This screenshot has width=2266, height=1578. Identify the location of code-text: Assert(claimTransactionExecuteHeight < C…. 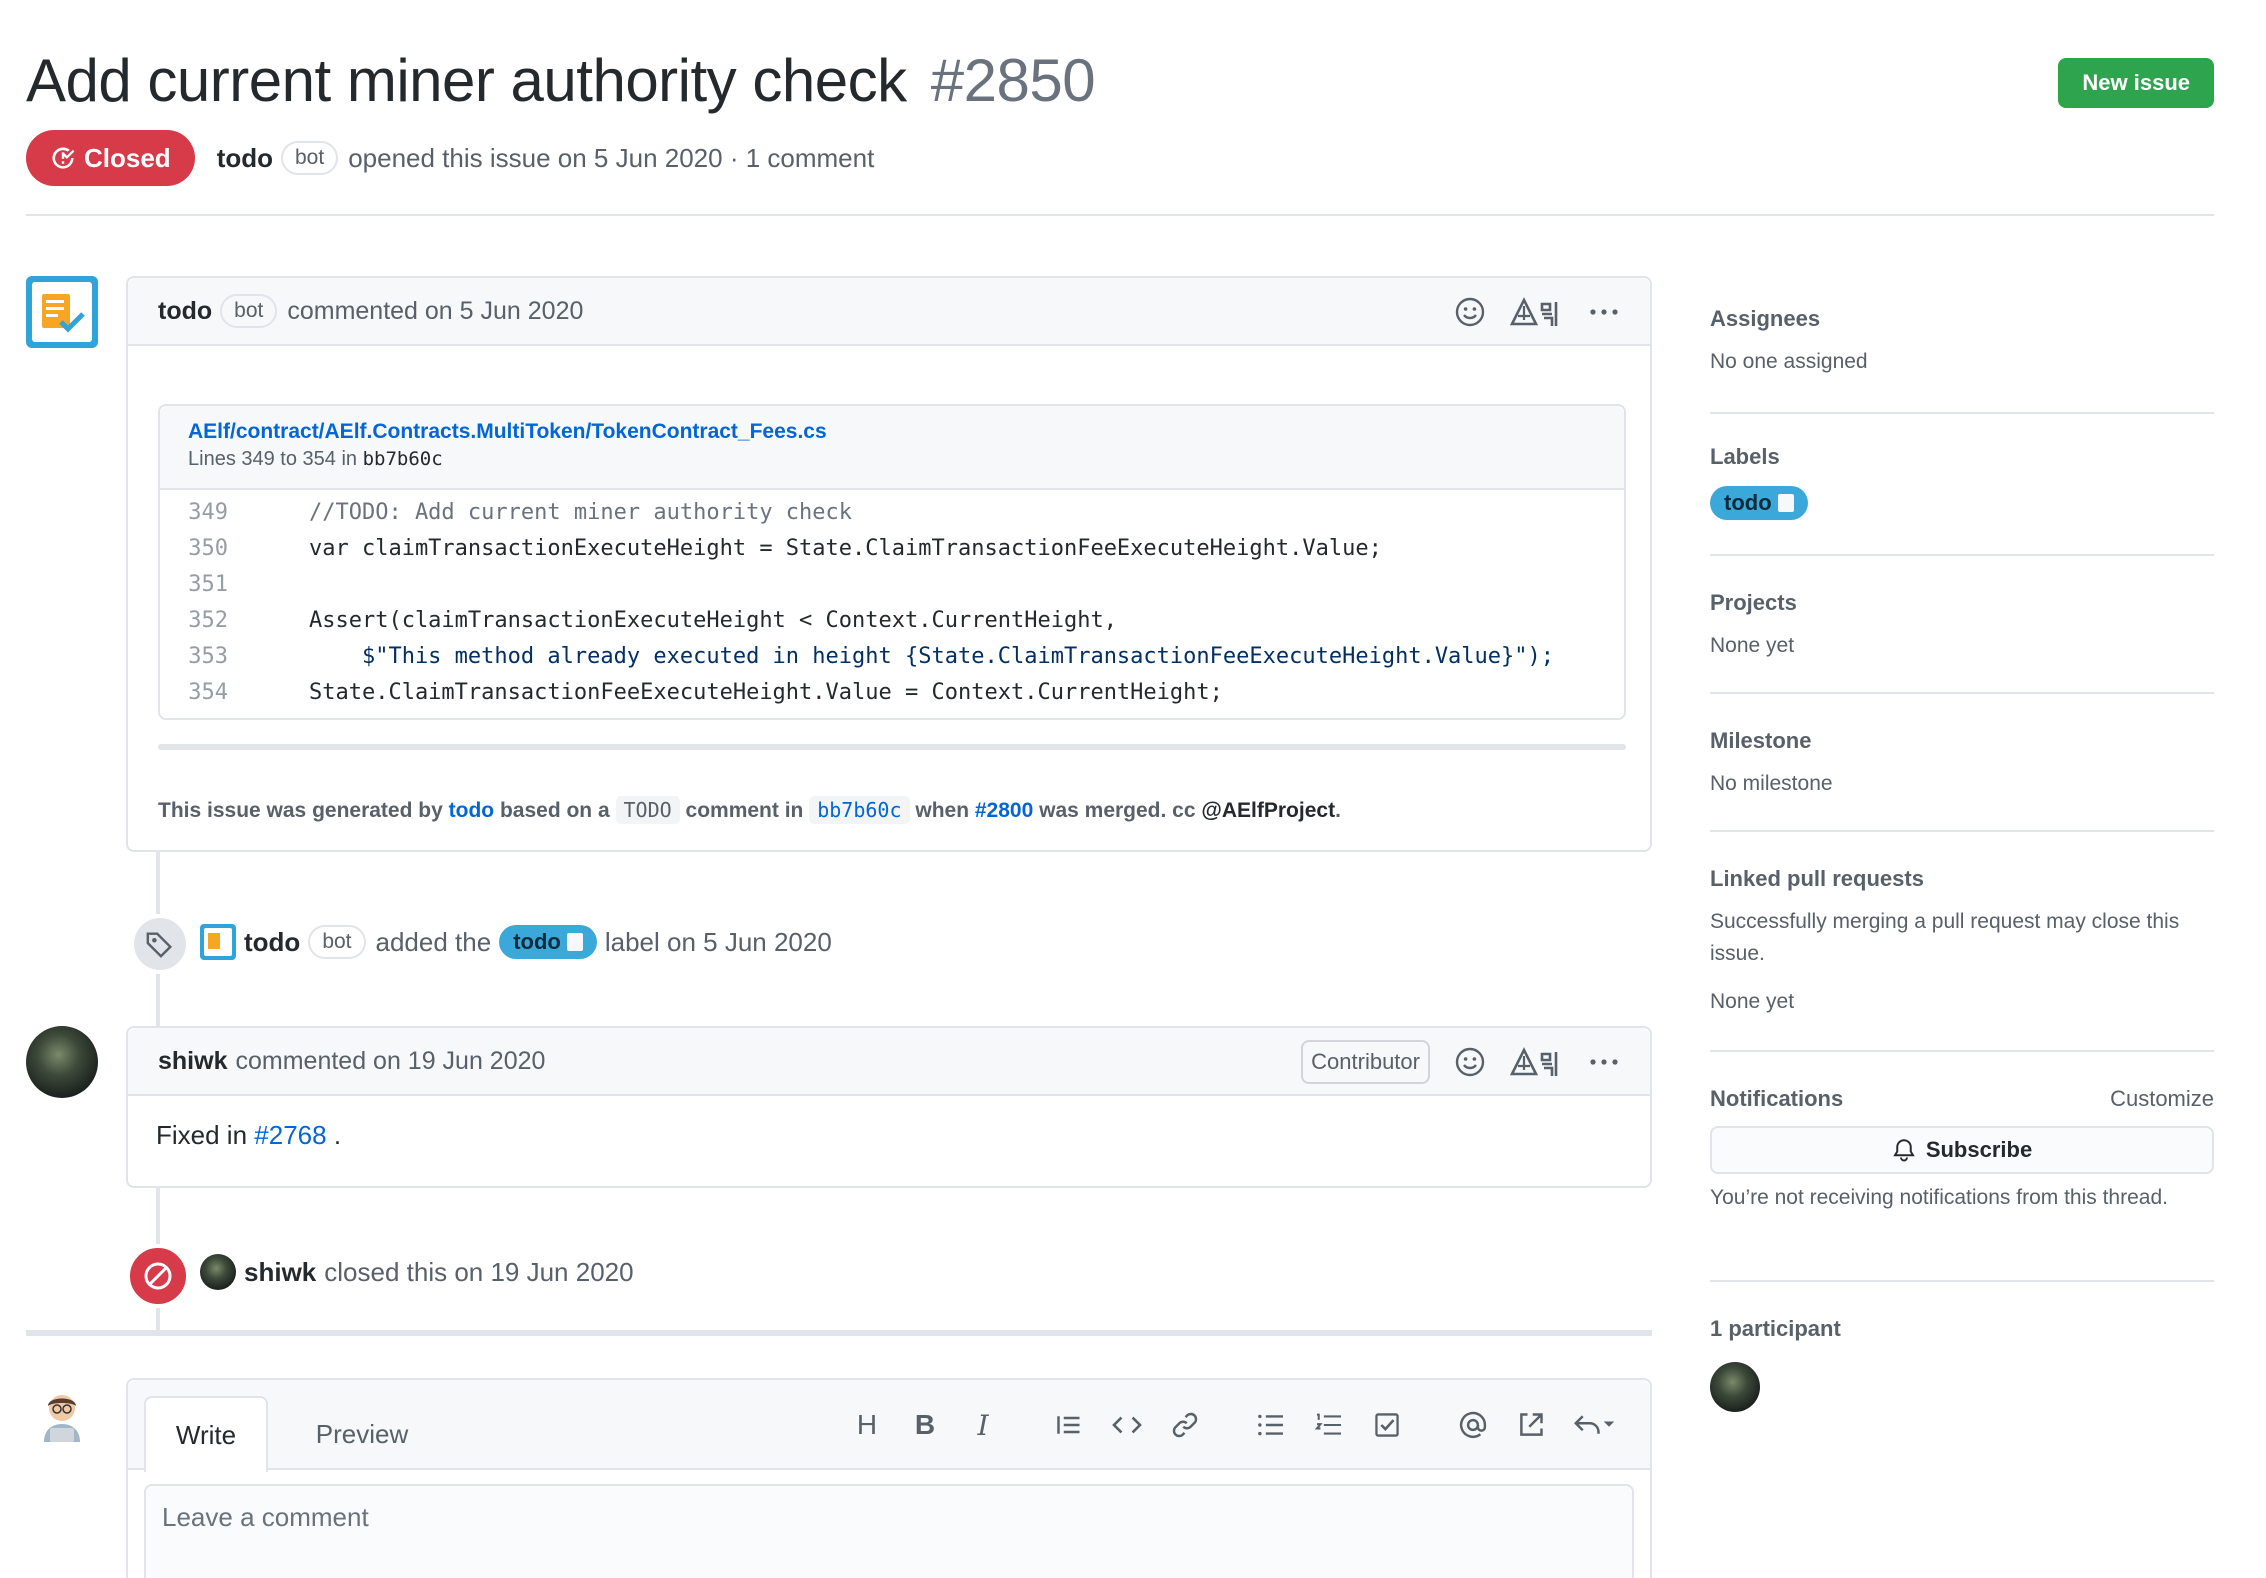
(686, 620).